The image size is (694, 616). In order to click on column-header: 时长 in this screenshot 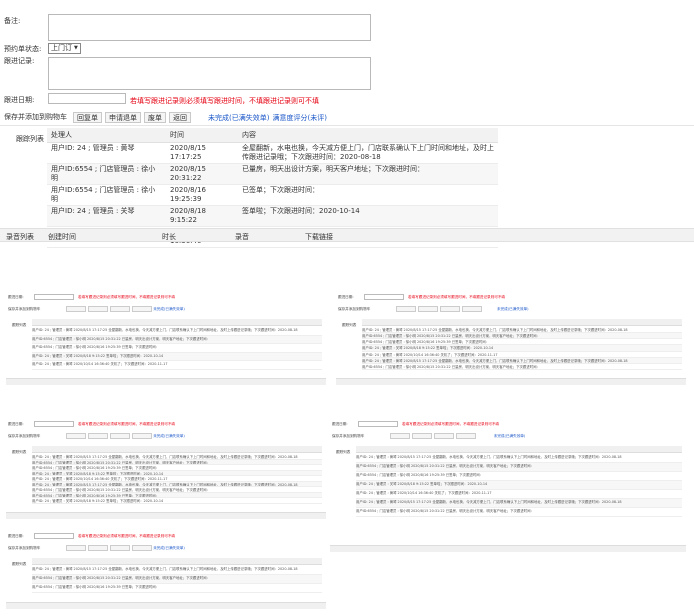, I will do `click(169, 237)`.